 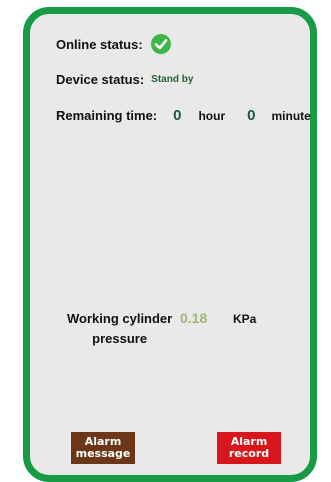 I want to click on remaining-minutes-value: 0, so click(x=251, y=115).